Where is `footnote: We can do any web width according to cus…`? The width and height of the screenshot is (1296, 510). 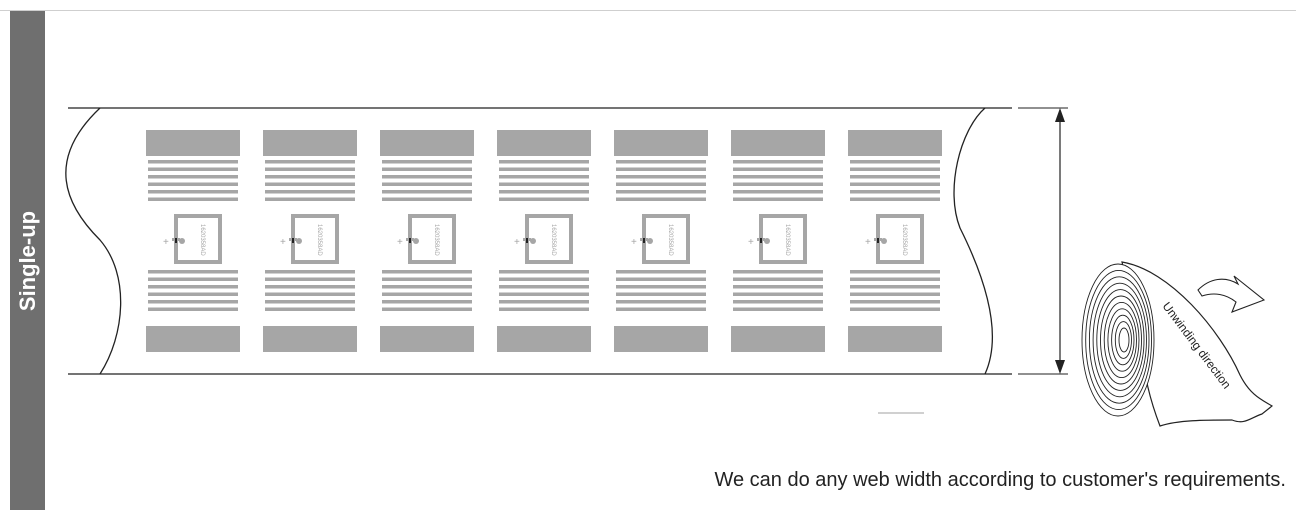 footnote: We can do any web width according to cus… is located at coordinates (1000, 480).